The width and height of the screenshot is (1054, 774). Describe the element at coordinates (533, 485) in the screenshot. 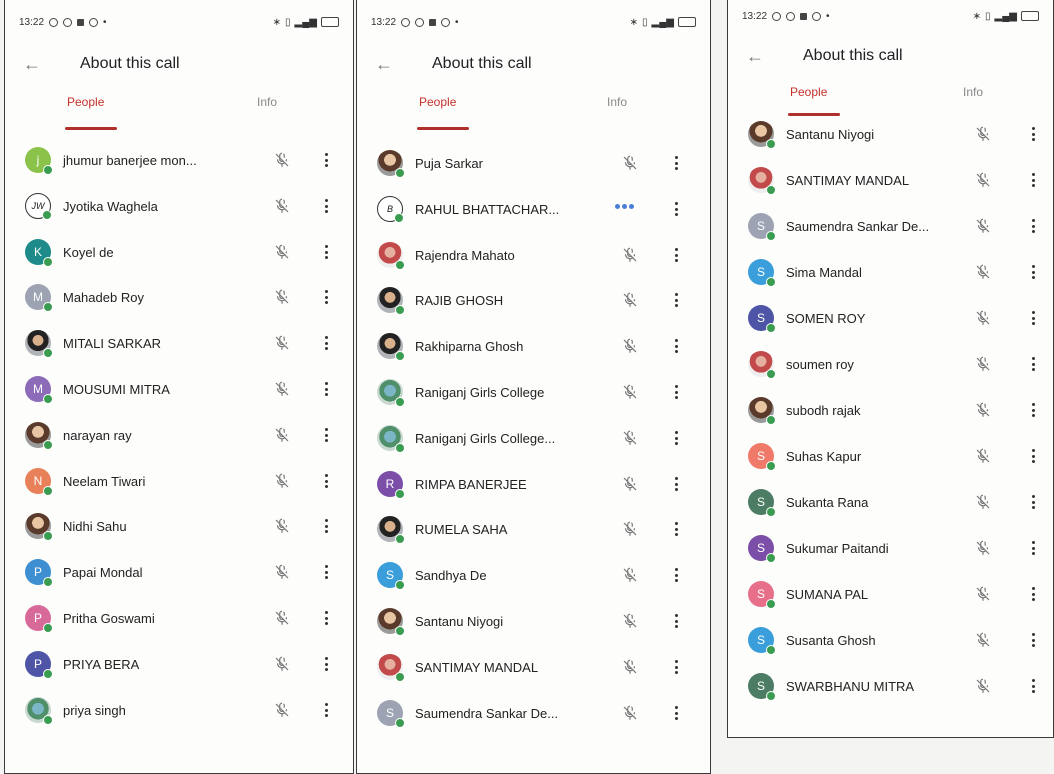

I see `participant-row: R RIMPA BANERJEE` at that location.